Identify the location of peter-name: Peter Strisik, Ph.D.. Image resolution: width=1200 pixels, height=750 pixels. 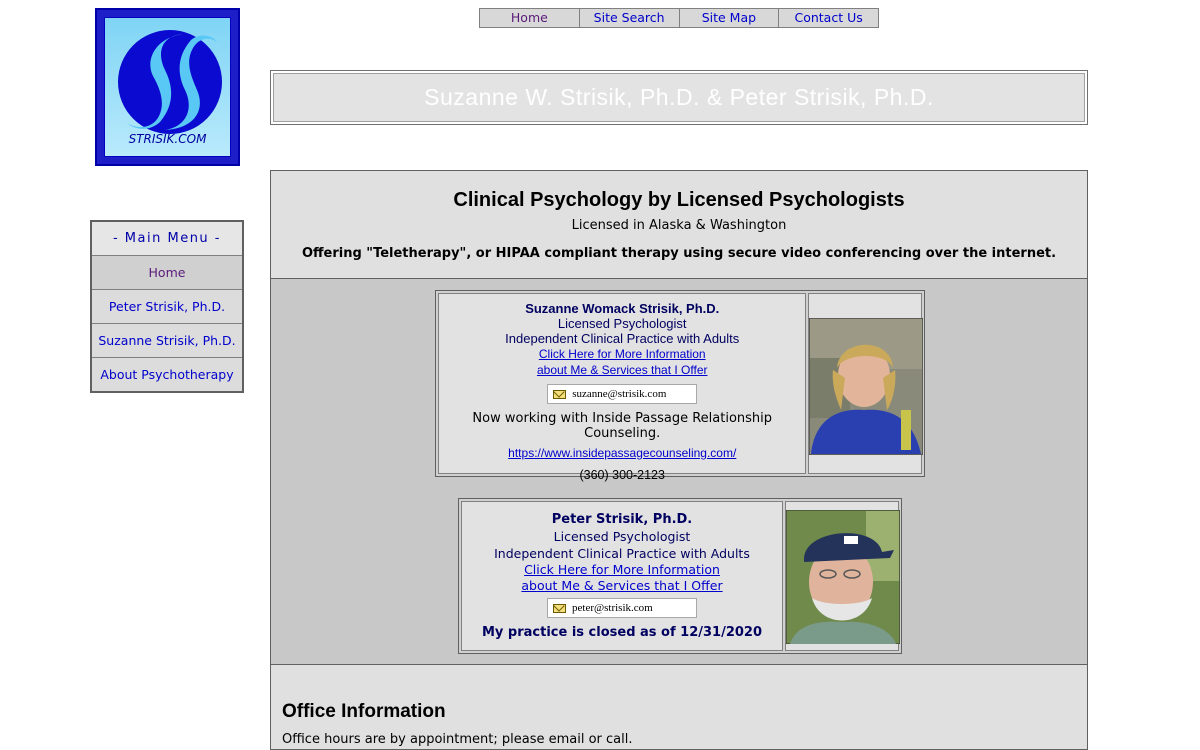
(622, 519).